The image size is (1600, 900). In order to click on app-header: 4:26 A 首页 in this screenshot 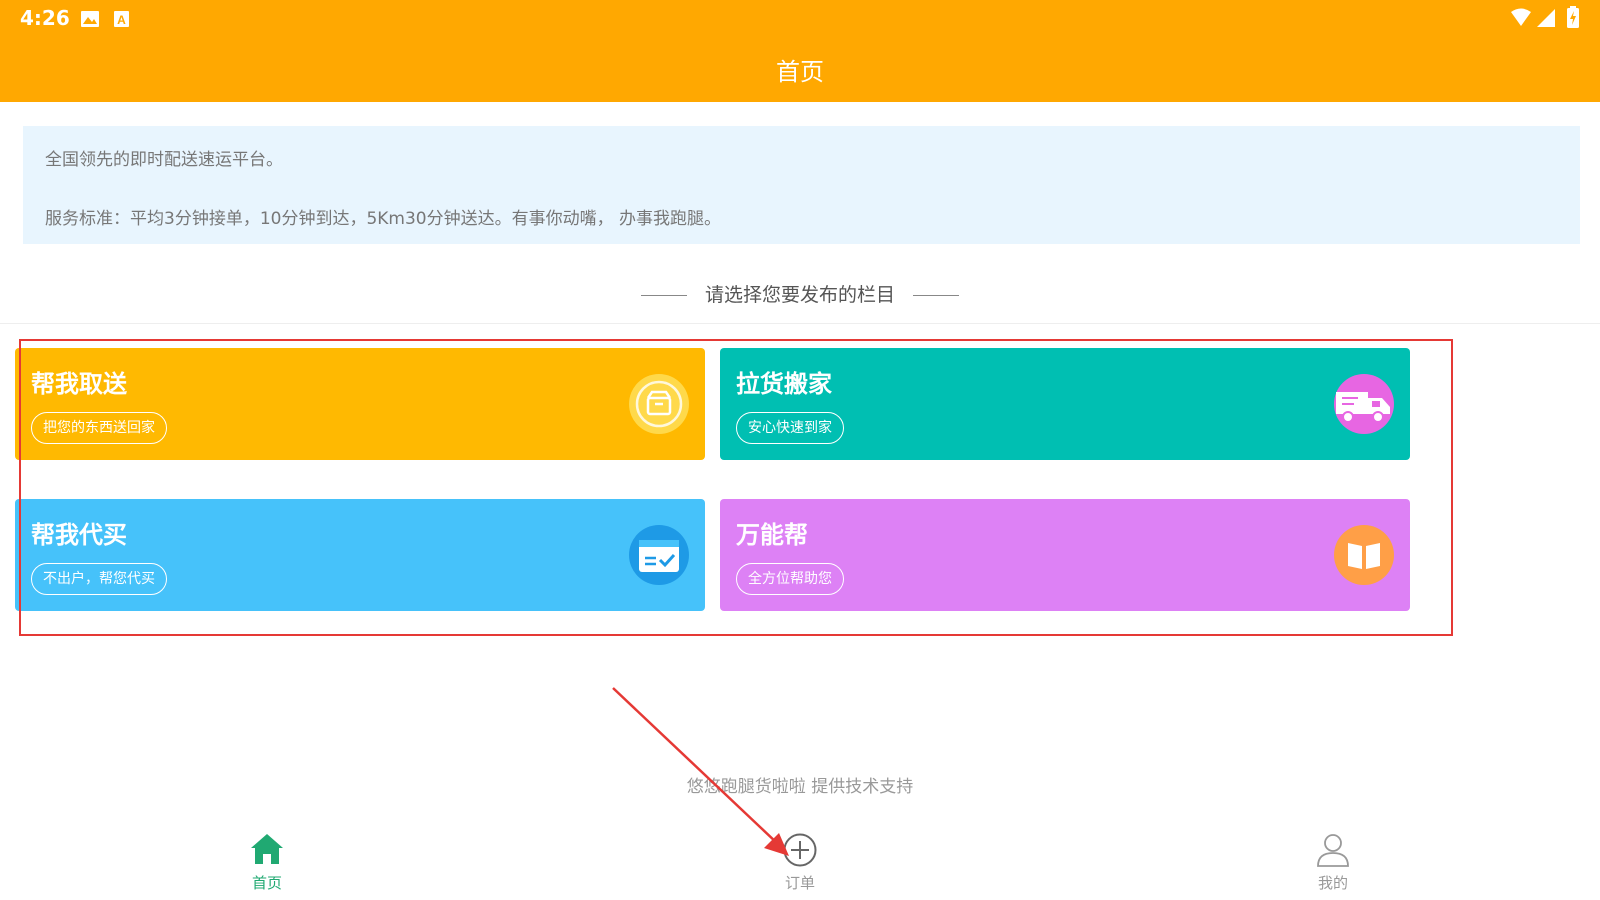, I will do `click(800, 51)`.